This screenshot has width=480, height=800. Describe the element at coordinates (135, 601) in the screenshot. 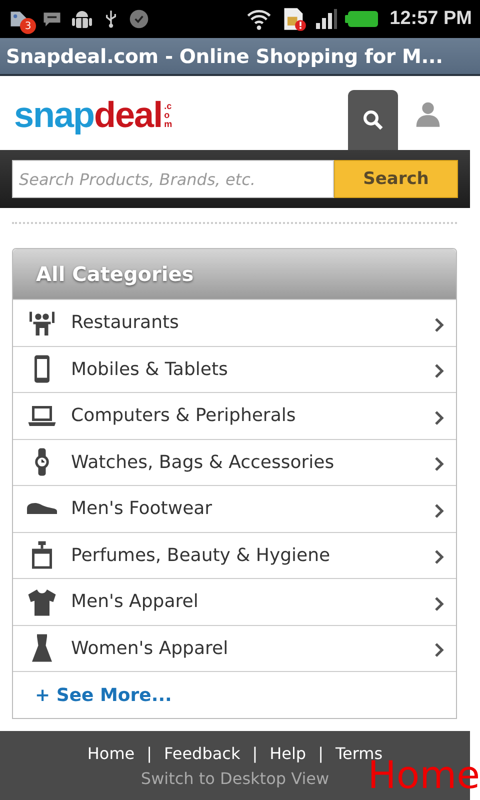

I see `category-label: Men's Apparel` at that location.